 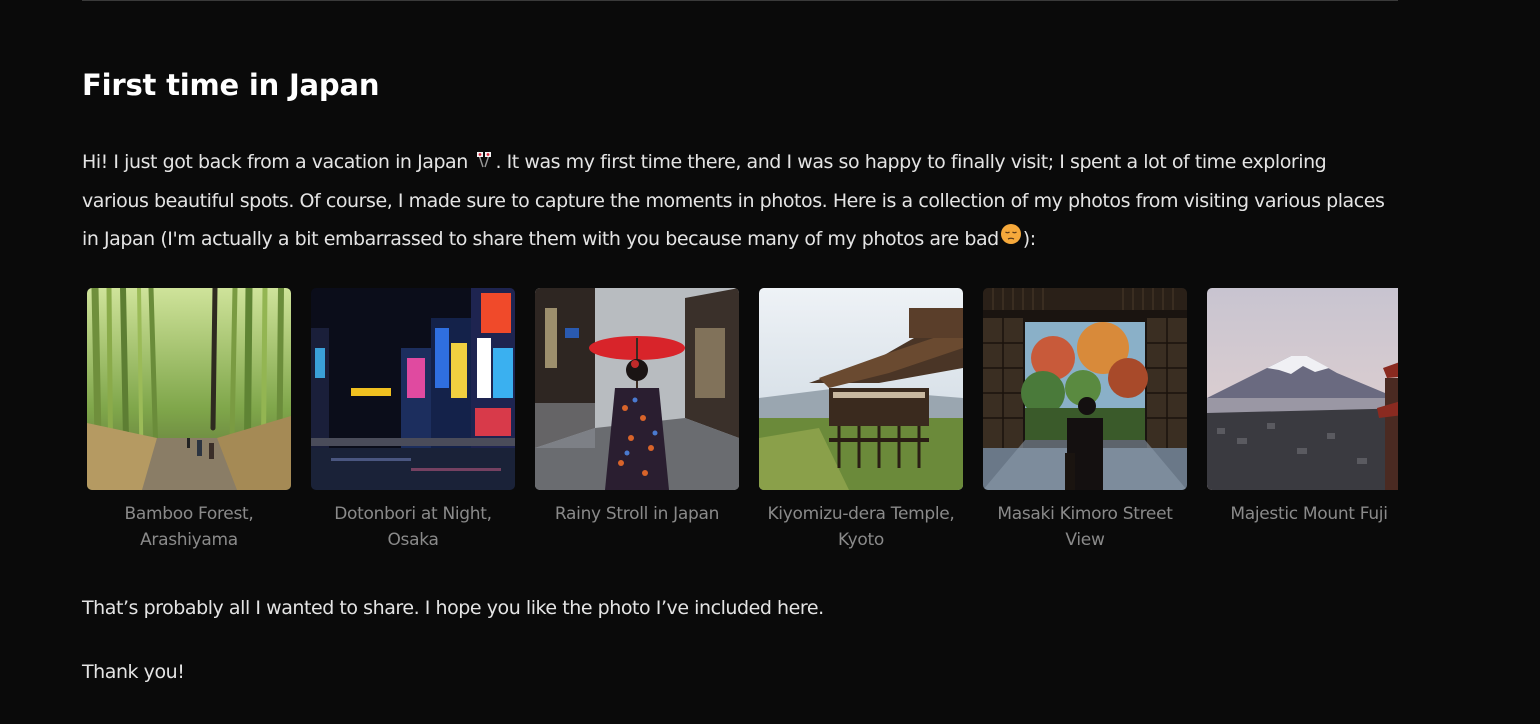 I want to click on gallery-item-rainy-stroll: Rainy Stroll in Japan, so click(x=637, y=407).